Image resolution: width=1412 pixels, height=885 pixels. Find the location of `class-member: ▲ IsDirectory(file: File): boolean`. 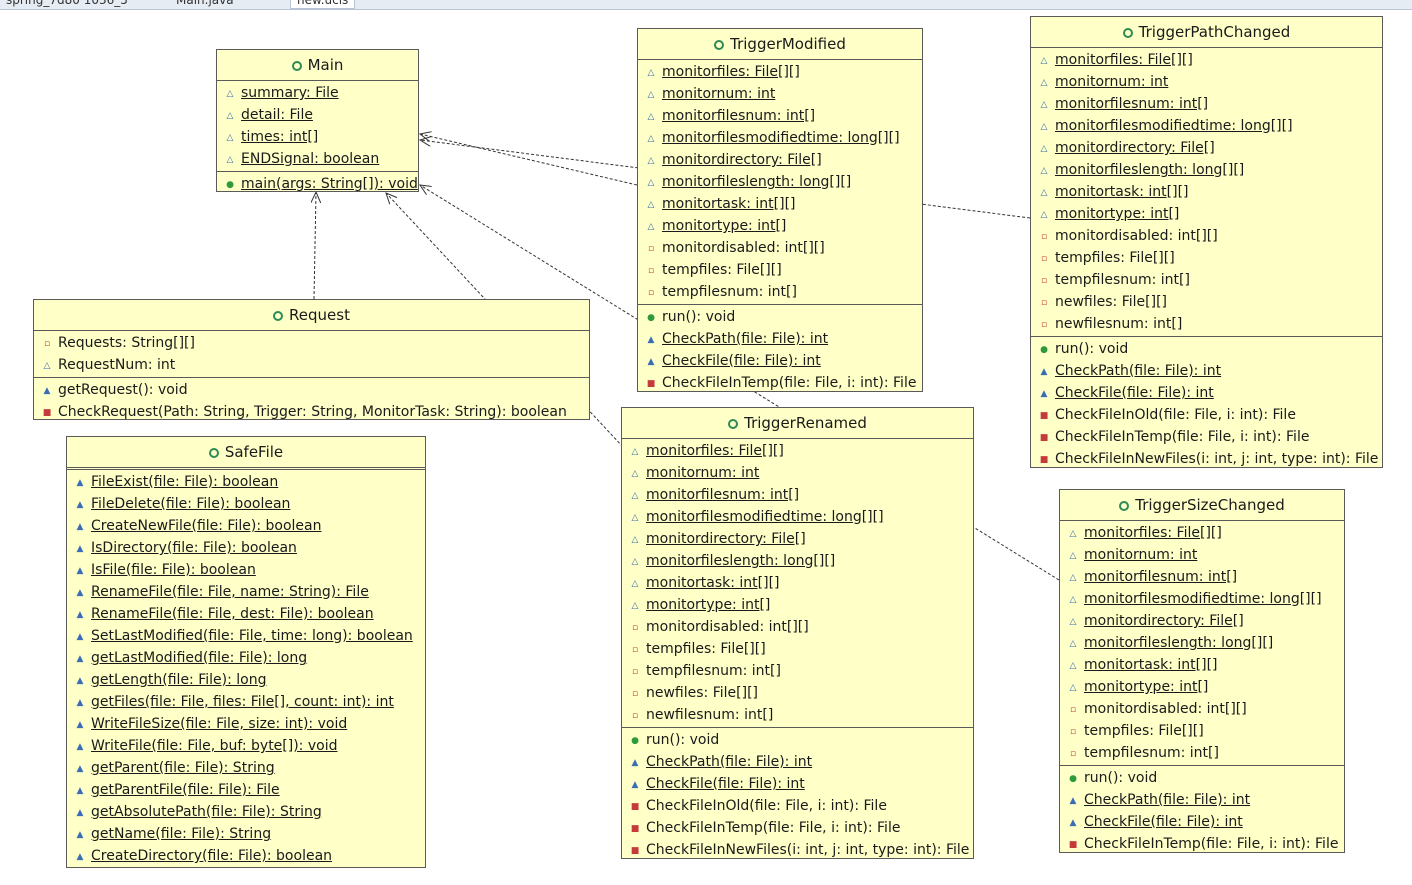

class-member: ▲ IsDirectory(file: File): boolean is located at coordinates (246, 548).